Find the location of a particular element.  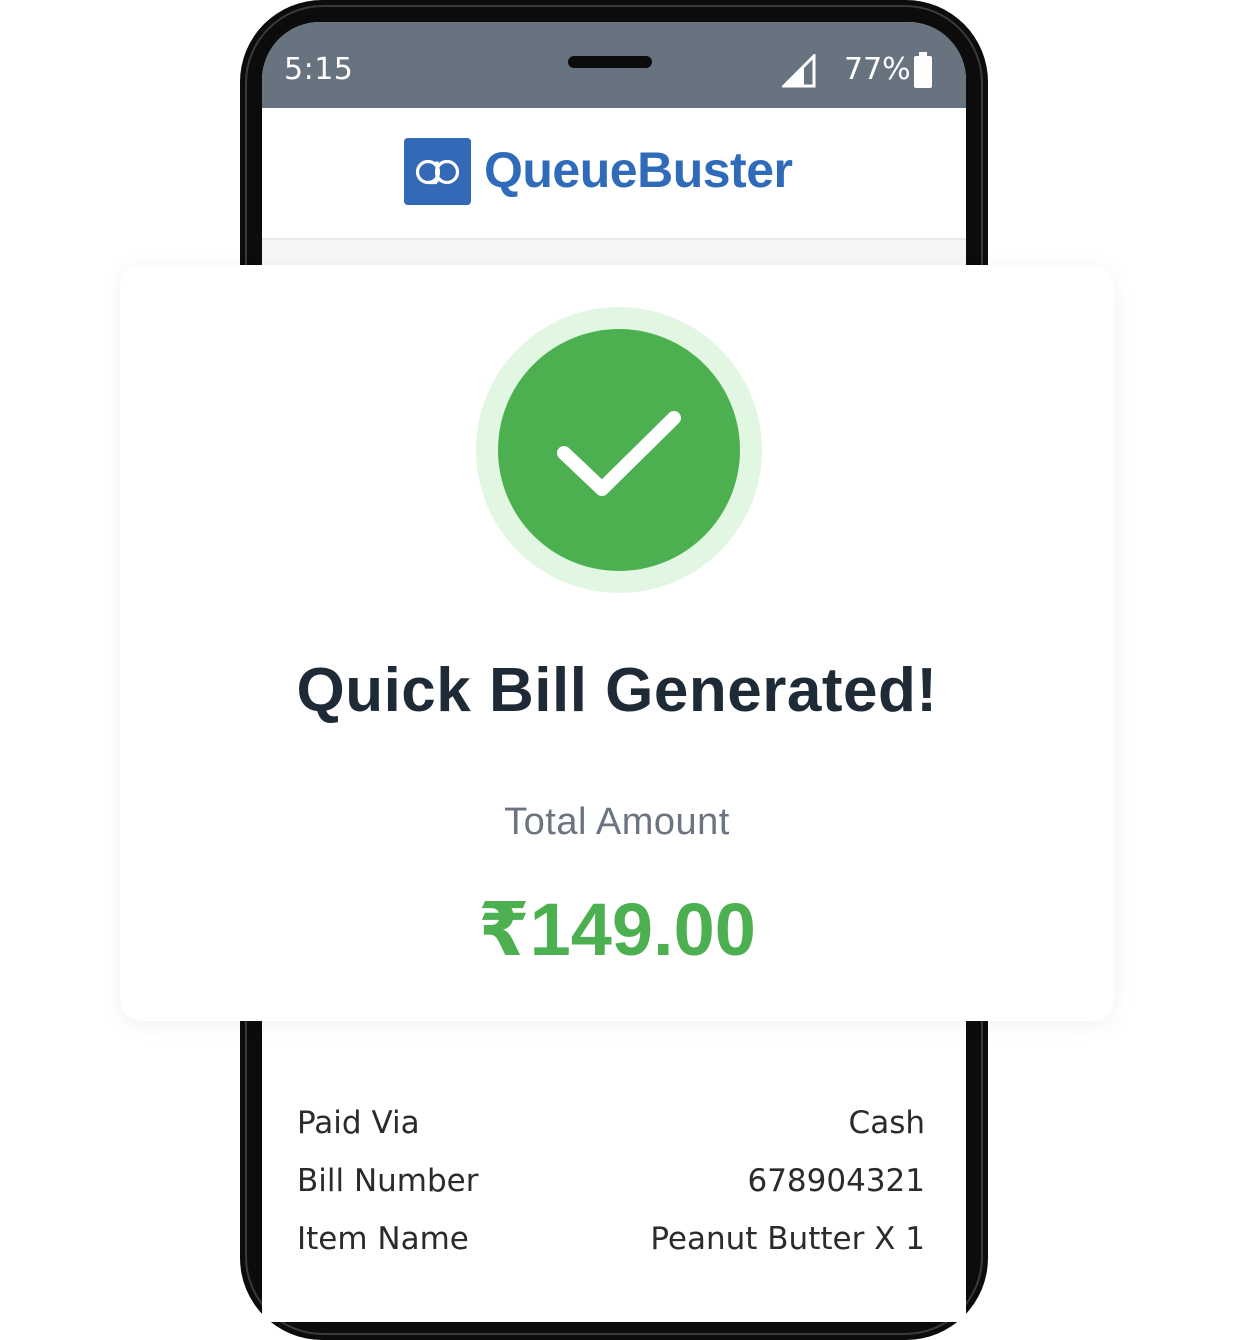

battery-icon is located at coordinates (923, 70).